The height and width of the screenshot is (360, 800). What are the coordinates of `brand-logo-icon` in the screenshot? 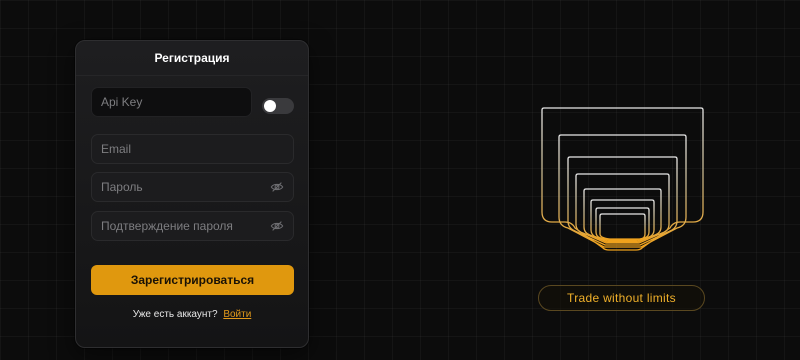 It's located at (622, 179).